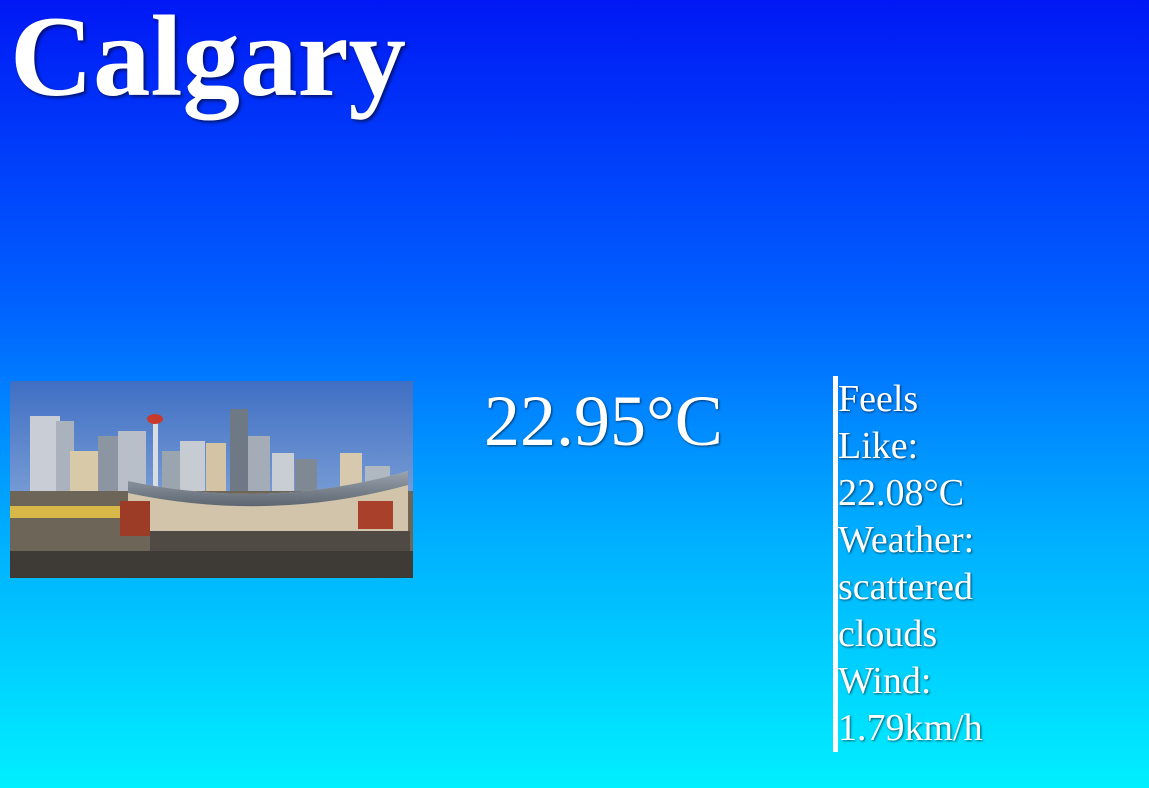  I want to click on weather-condition-text: Weather: scattered clouds, so click(906, 587).